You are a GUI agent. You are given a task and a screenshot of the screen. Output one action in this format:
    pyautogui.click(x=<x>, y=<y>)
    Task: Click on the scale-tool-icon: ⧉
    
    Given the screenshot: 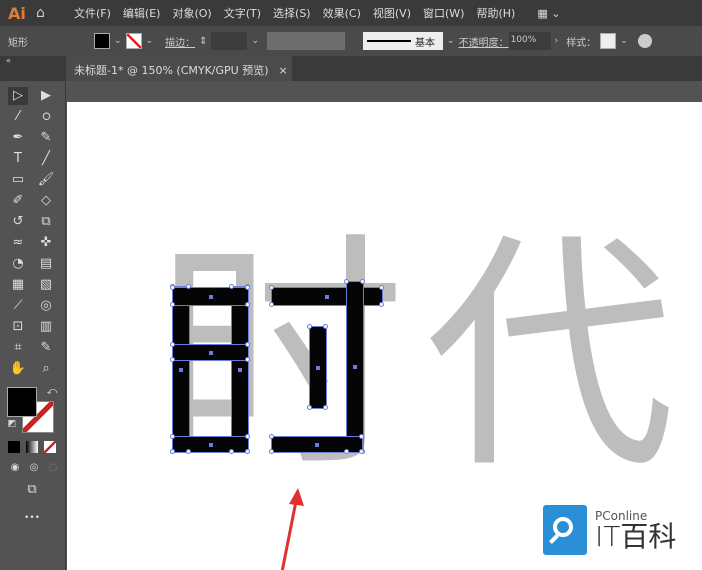 What is the action you would take?
    pyautogui.click(x=46, y=222)
    